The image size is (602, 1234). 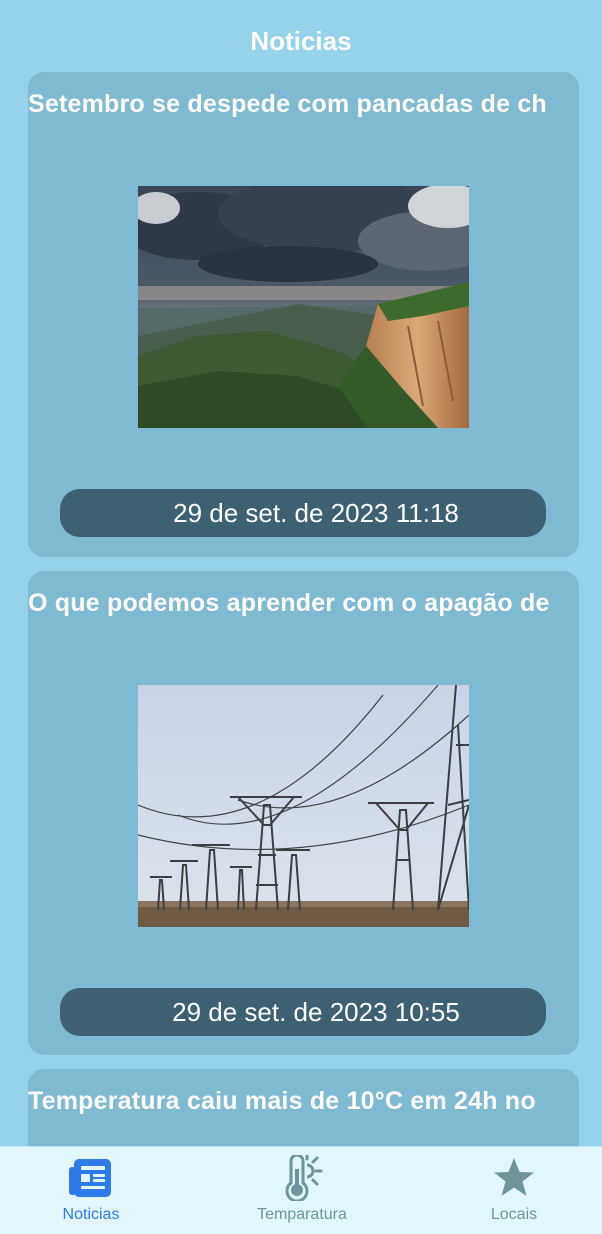 I want to click on tab-label: Temparatura, so click(x=302, y=1214).